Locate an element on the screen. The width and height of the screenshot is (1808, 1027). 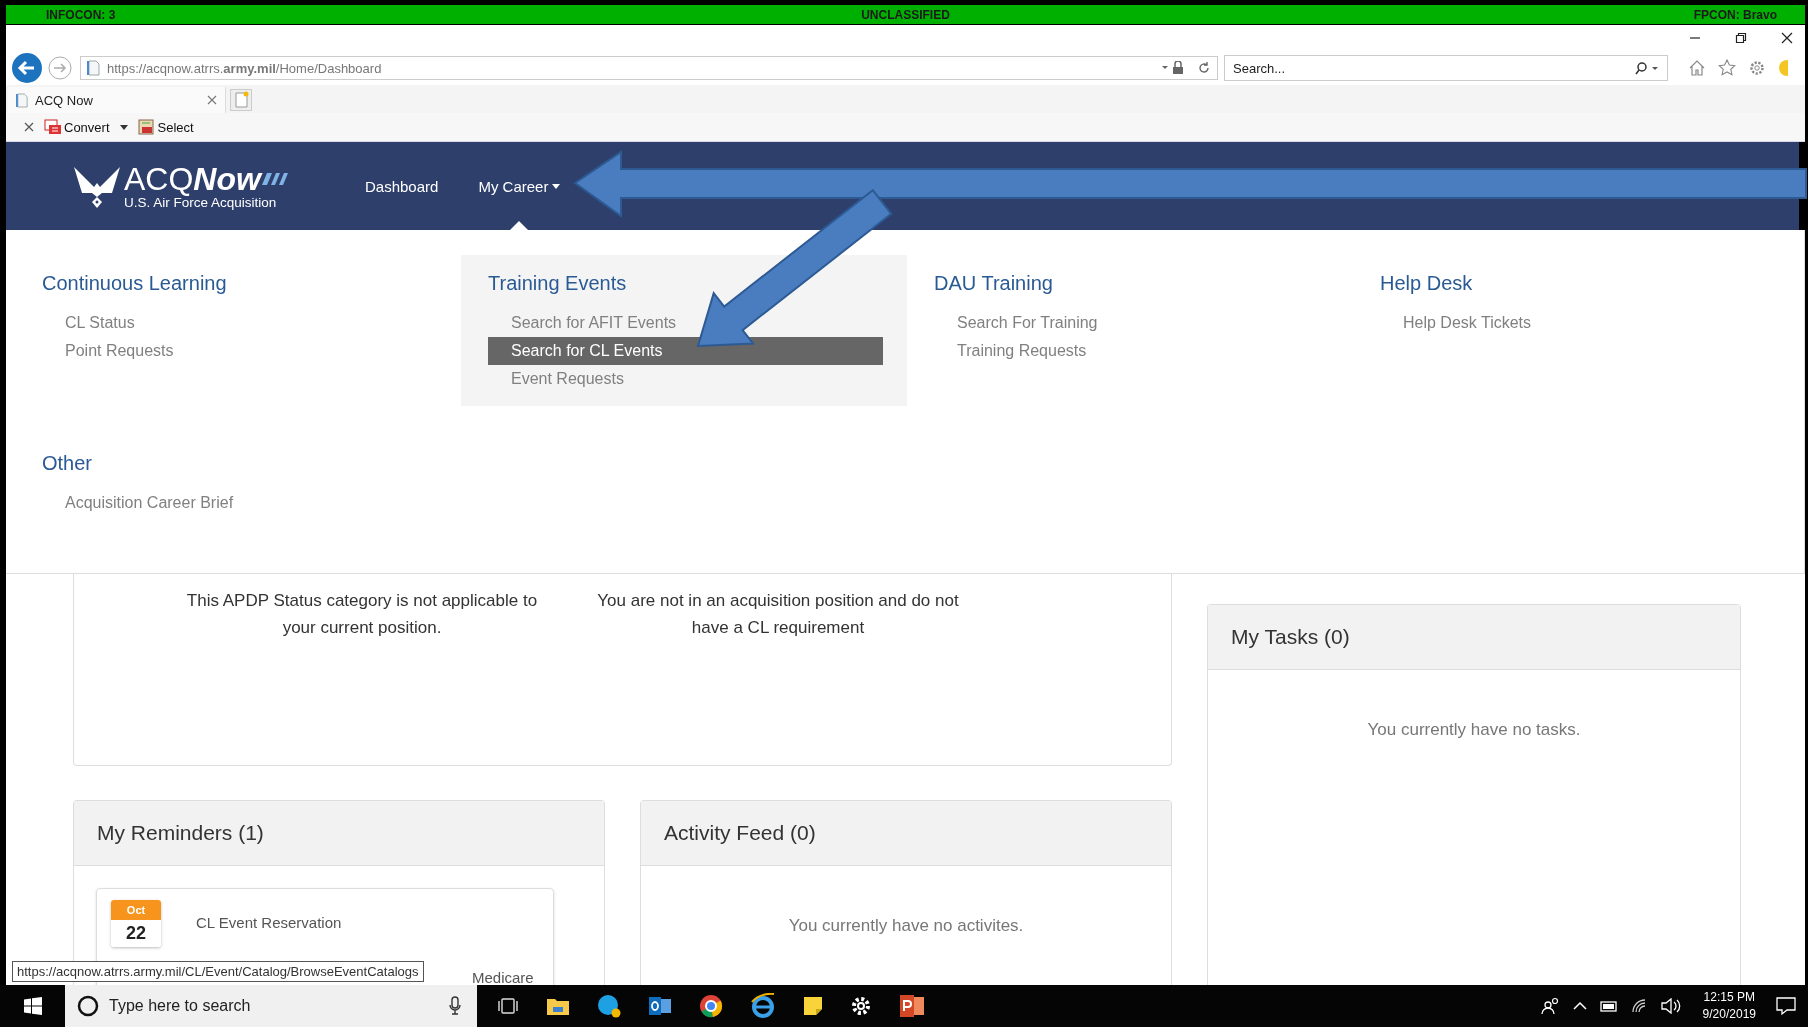
status-message: You are not in an acquisition position and do not have a CL requirement is located at coordinates (778, 614).